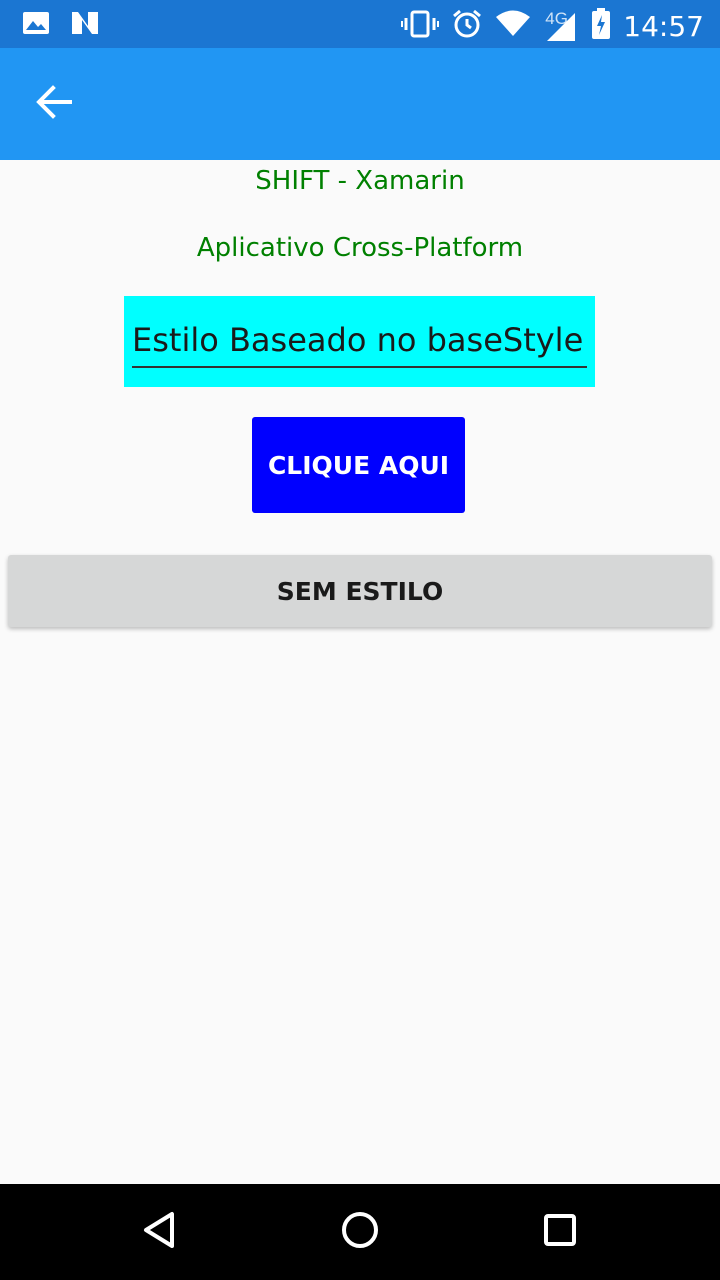  I want to click on system-nav-bar, so click(360, 1232).